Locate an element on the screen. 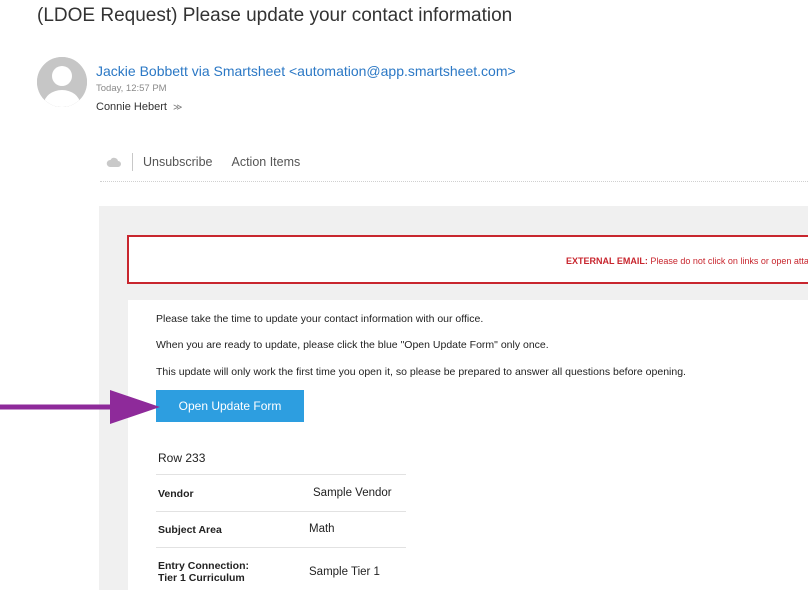  row-title: Row 233 is located at coordinates (182, 458).